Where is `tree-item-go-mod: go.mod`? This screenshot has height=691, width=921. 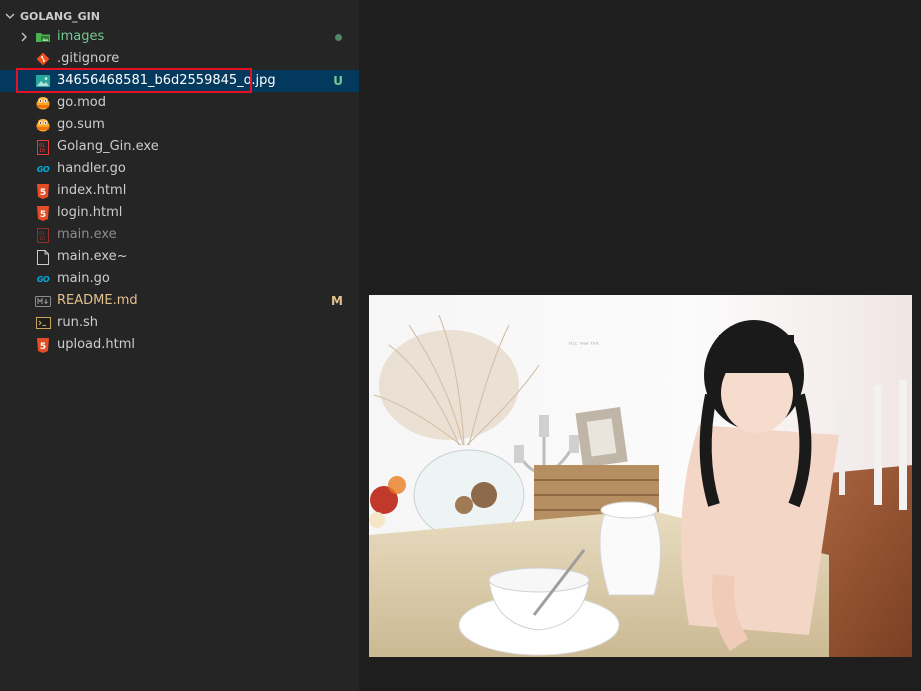
tree-item-go-mod: go.mod is located at coordinates (179, 103).